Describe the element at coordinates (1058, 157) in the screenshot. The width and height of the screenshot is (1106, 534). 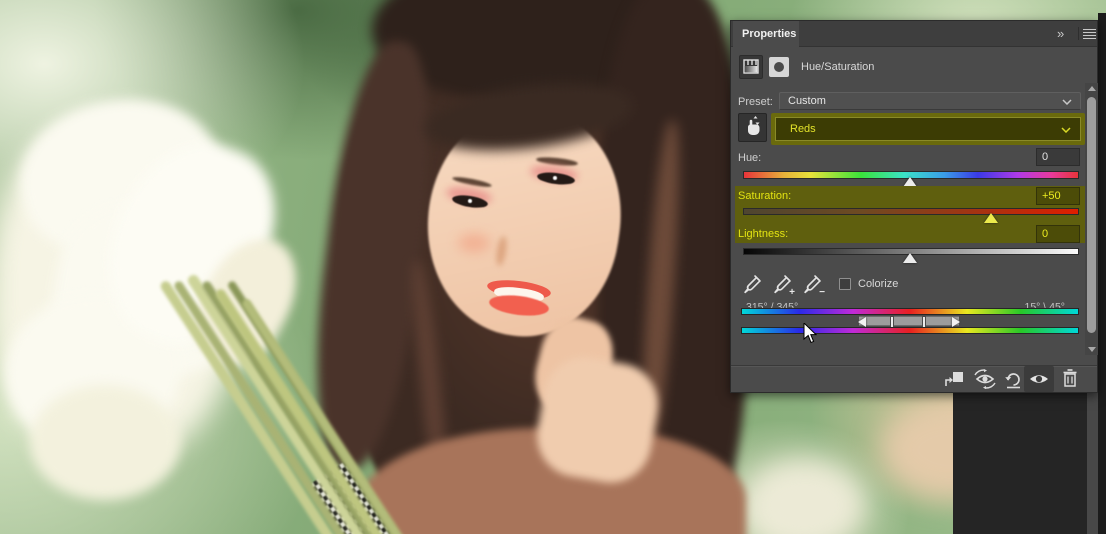
I see `hue-value-field: 0` at that location.